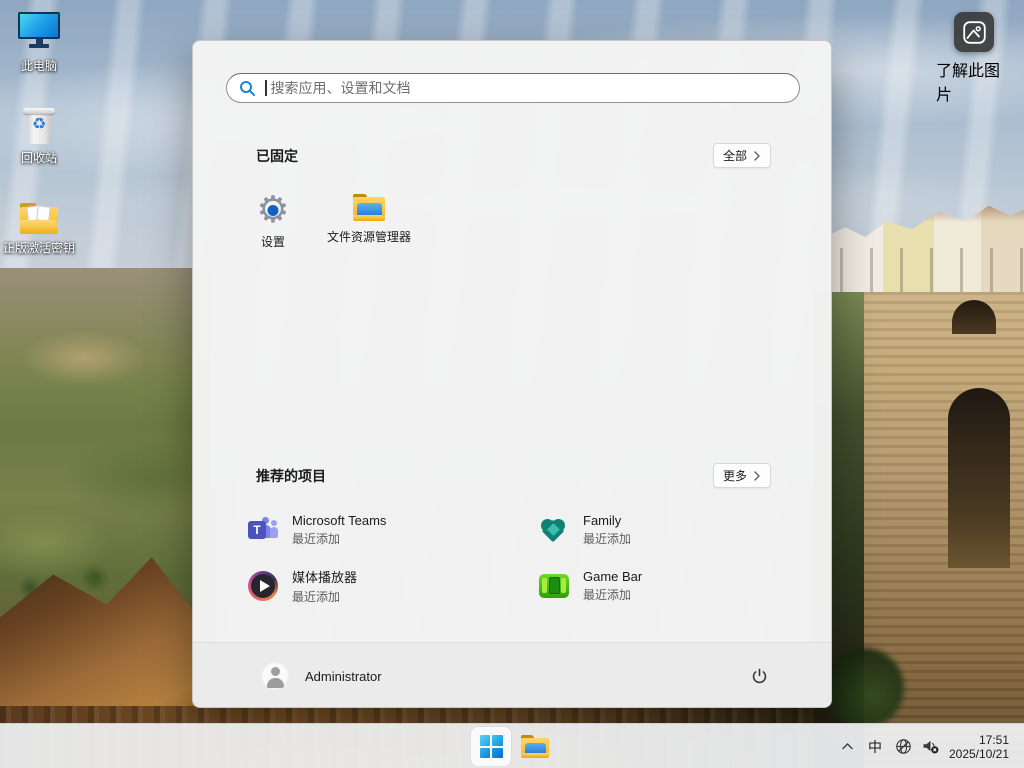 The image size is (1024, 768). I want to click on search-input, so click(532, 88).